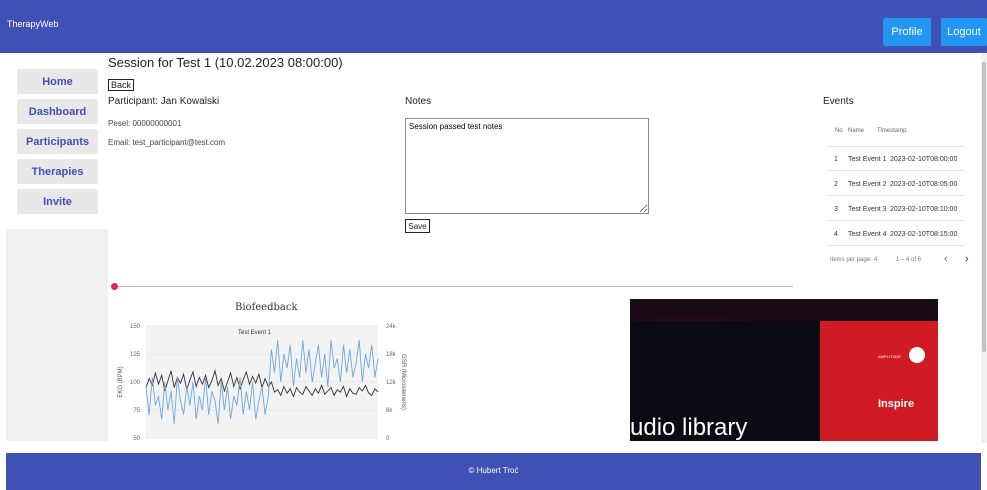  I want to click on event-timestamp: 2023-02-10T08:10:00, so click(924, 209).